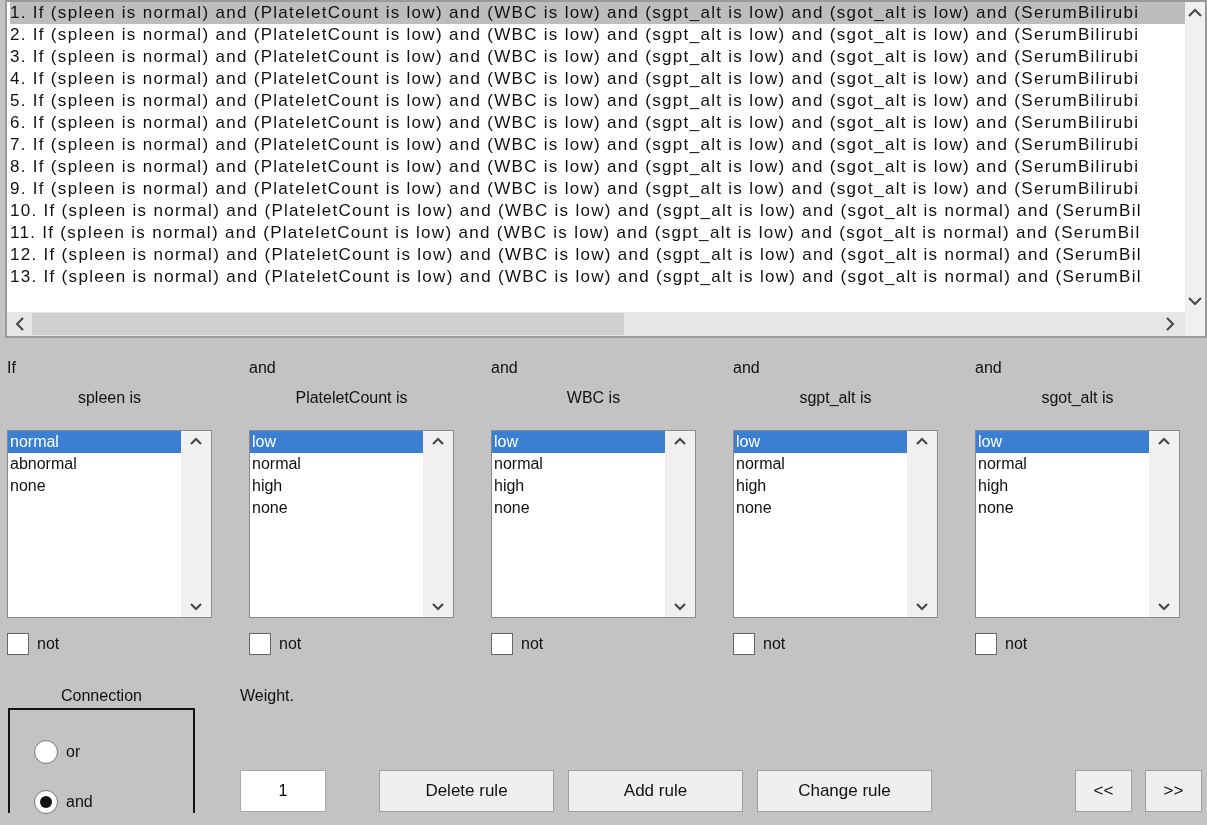 The image size is (1207, 825). I want to click on rule-row: 11. If (spleen is normal) and (PlateletCount is low) and (WBC is low) and (sgpt_alt is low) and (sgot_alt is normal) and (SerumBil, so click(597, 233).